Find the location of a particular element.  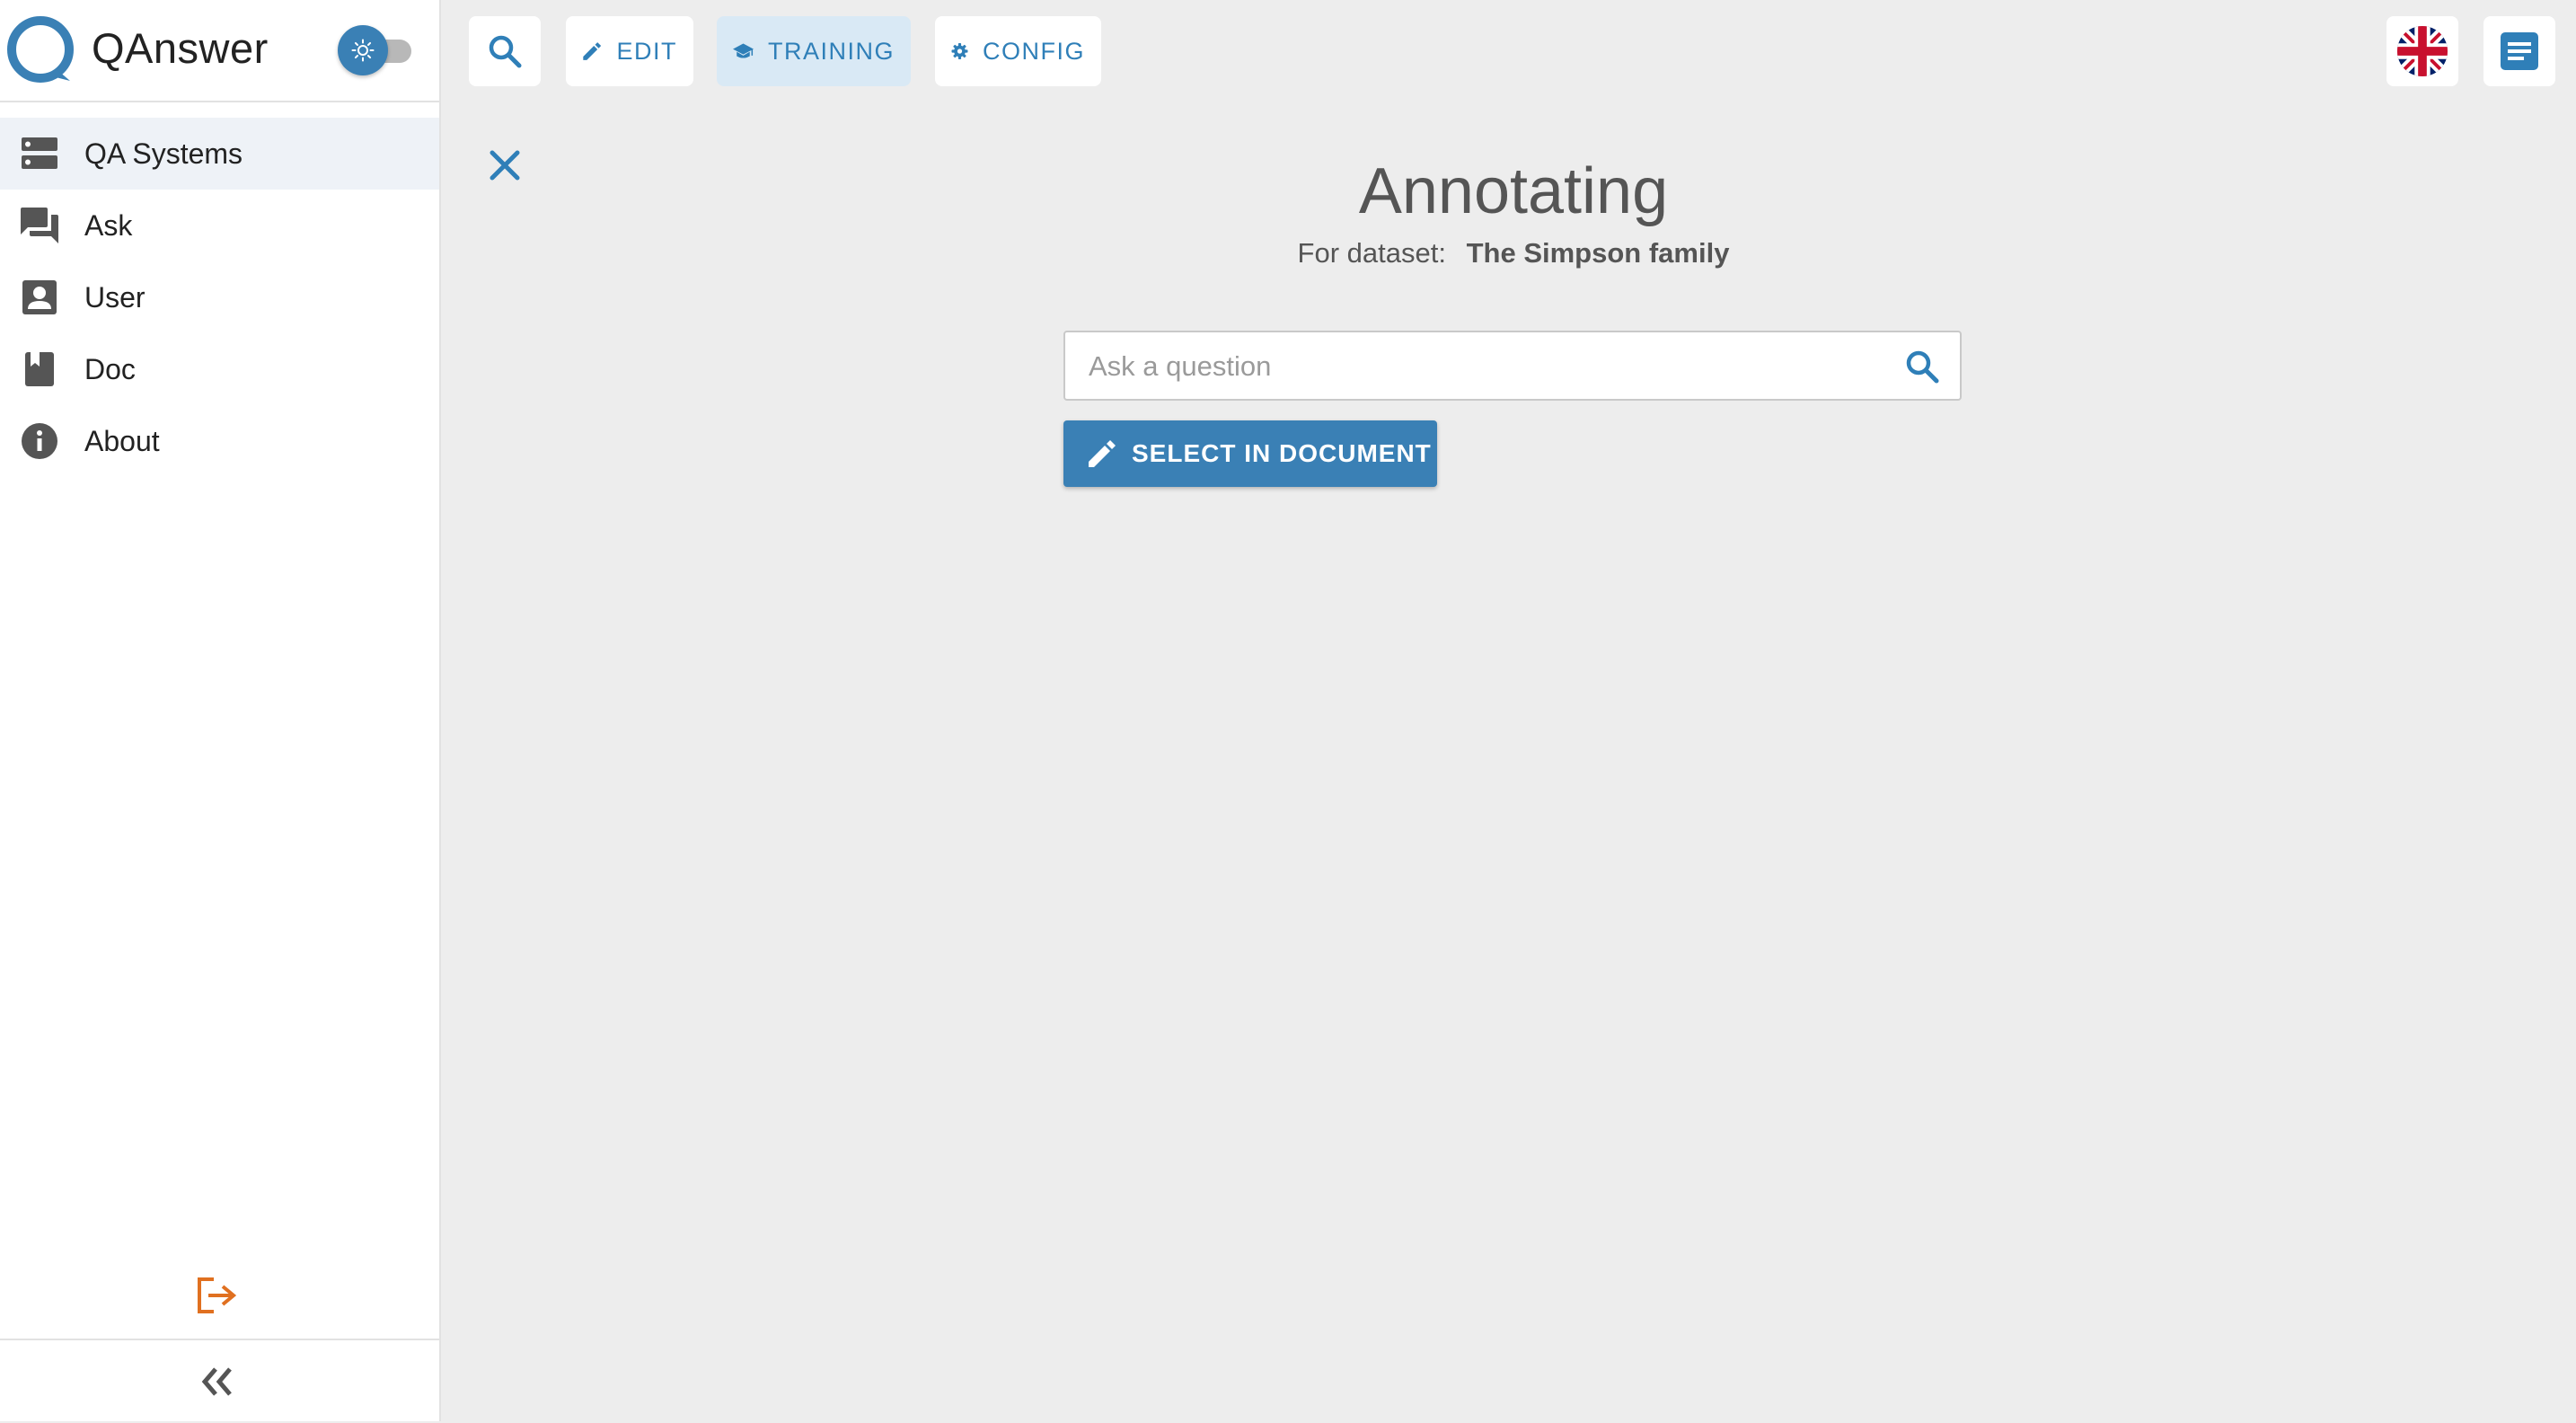

book-icon is located at coordinates (39, 369).